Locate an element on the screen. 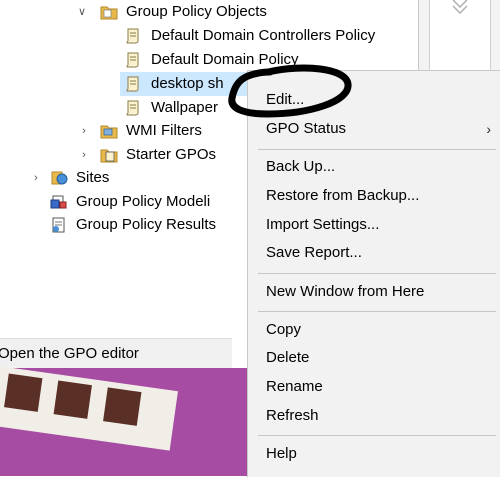 Image resolution: width=500 pixels, height=477 pixels. scroll-down-icon is located at coordinates (460, 8).